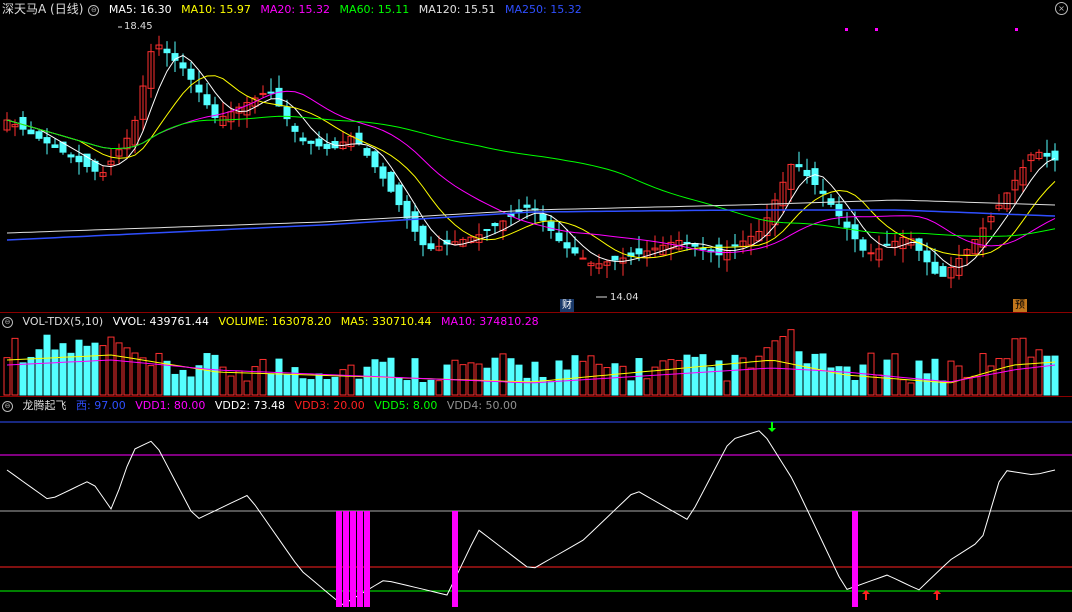 This screenshot has height=612, width=1072. What do you see at coordinates (161, 321) in the screenshot?
I see `vvol-label: VVOL: 439761.44` at bounding box center [161, 321].